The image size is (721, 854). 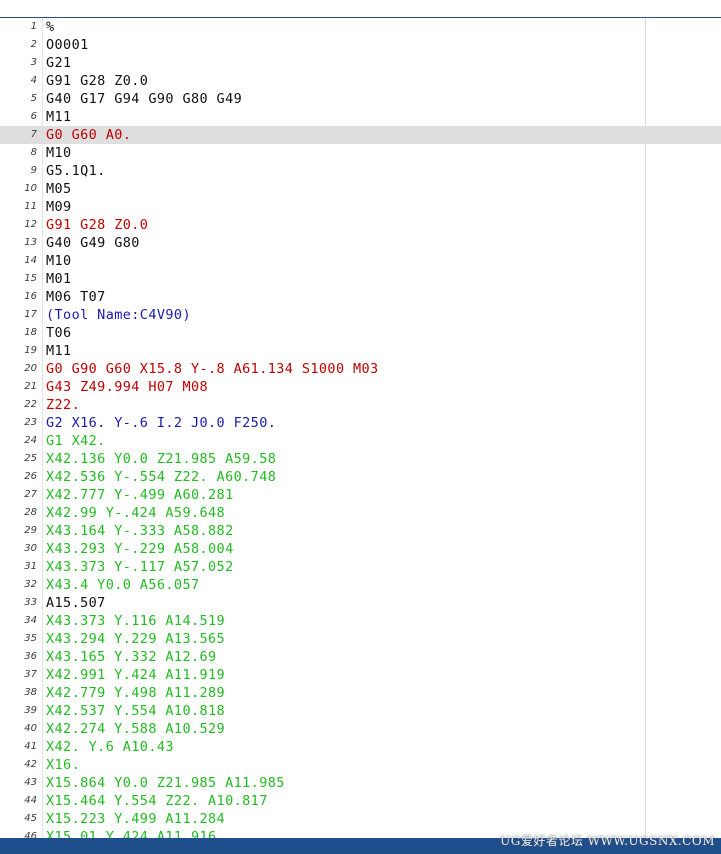 I want to click on code-line: 28 X42.99 Y-.424 A59.648, so click(x=360, y=513).